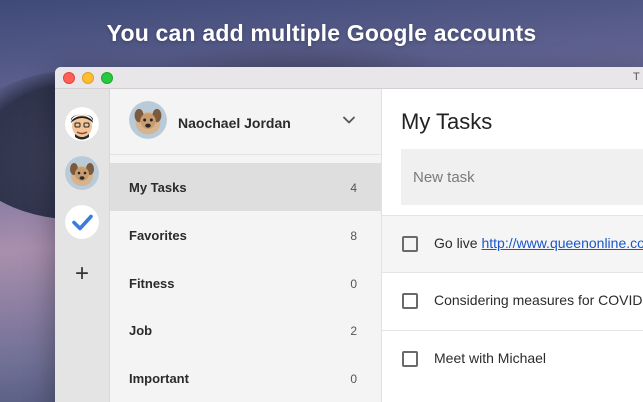 The height and width of the screenshot is (402, 643). What do you see at coordinates (636, 77) in the screenshot?
I see `window-title: T` at bounding box center [636, 77].